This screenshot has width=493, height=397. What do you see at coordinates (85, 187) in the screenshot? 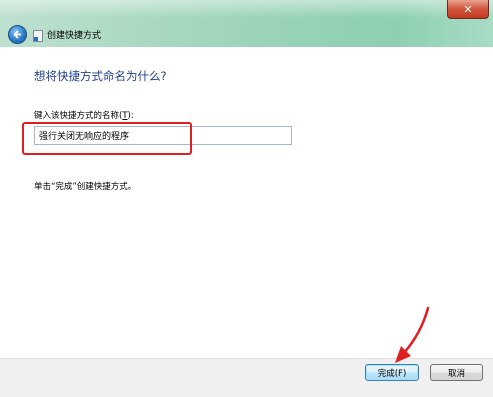
I see `finish-hint: 单击“完成”创建快捷方式。` at bounding box center [85, 187].